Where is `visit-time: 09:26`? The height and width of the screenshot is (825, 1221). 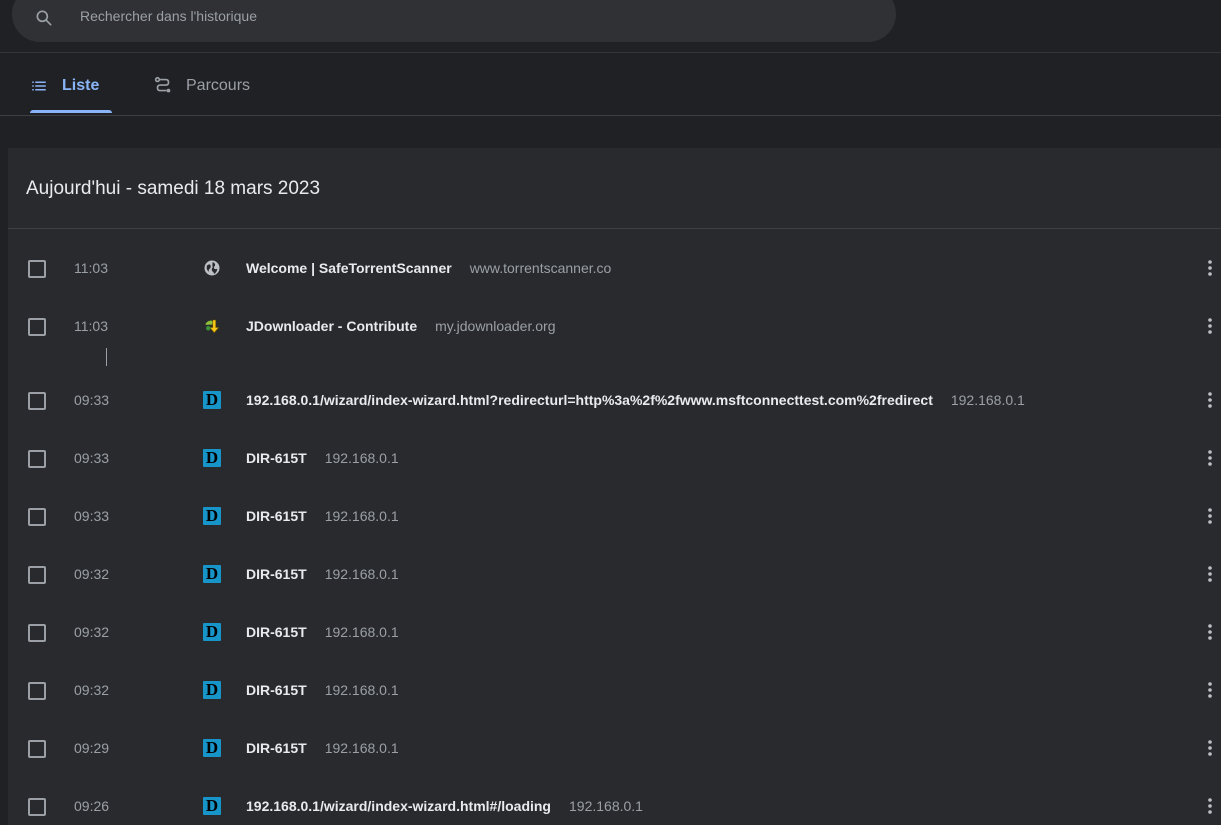 visit-time: 09:26 is located at coordinates (92, 806).